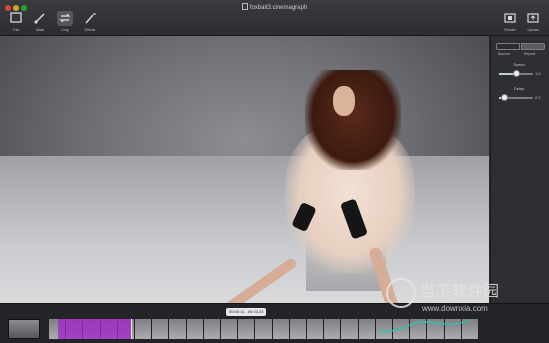 This screenshot has width=549, height=343. I want to click on speed-value: 1.0, so click(538, 73).